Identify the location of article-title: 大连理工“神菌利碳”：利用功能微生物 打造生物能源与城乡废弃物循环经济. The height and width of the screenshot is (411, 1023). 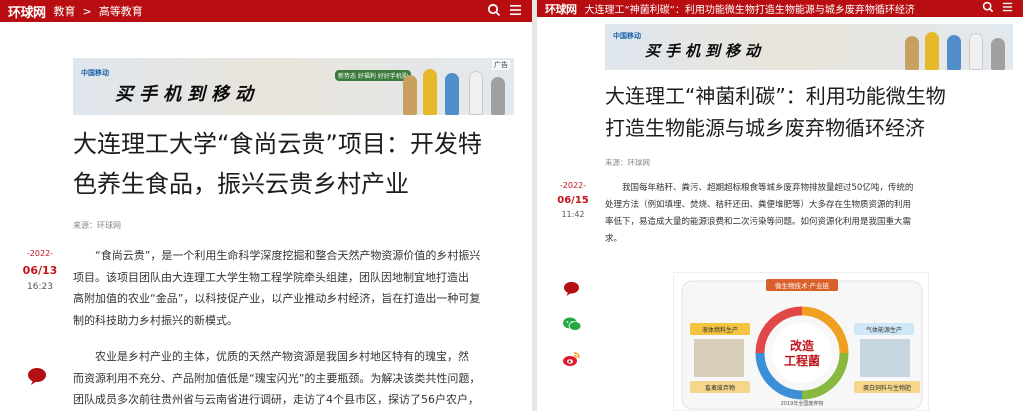
(775, 112).